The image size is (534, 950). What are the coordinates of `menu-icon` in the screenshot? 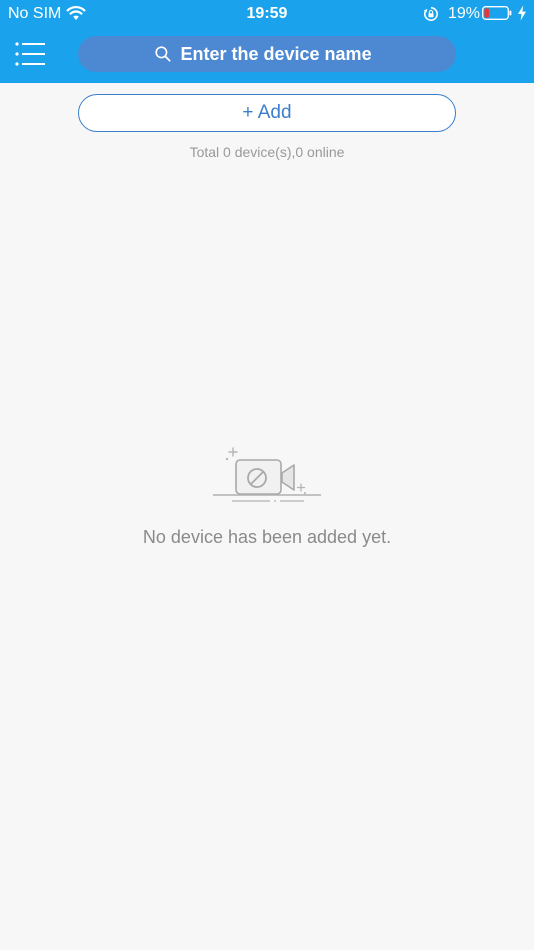 It's located at (31, 54).